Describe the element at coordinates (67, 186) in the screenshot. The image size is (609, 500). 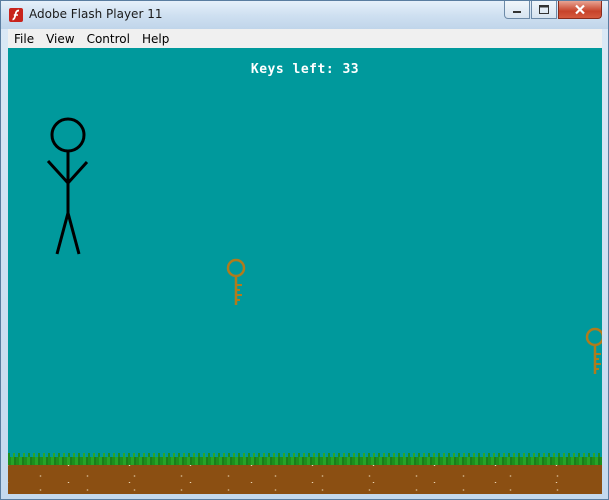
I see `stickman-player` at that location.